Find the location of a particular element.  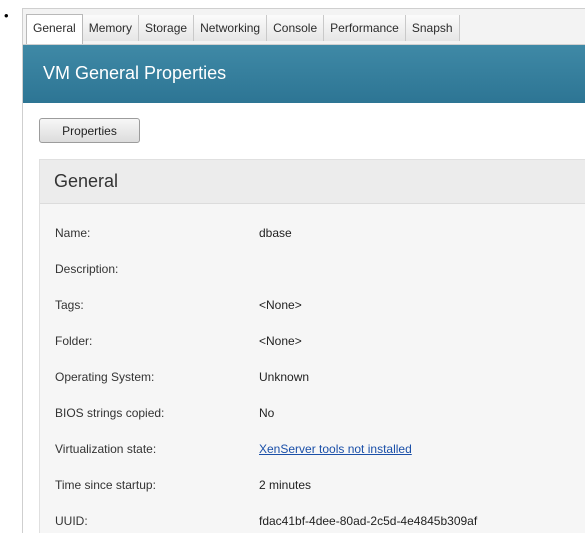

property-row-name: Name: dbase is located at coordinates (312, 234).